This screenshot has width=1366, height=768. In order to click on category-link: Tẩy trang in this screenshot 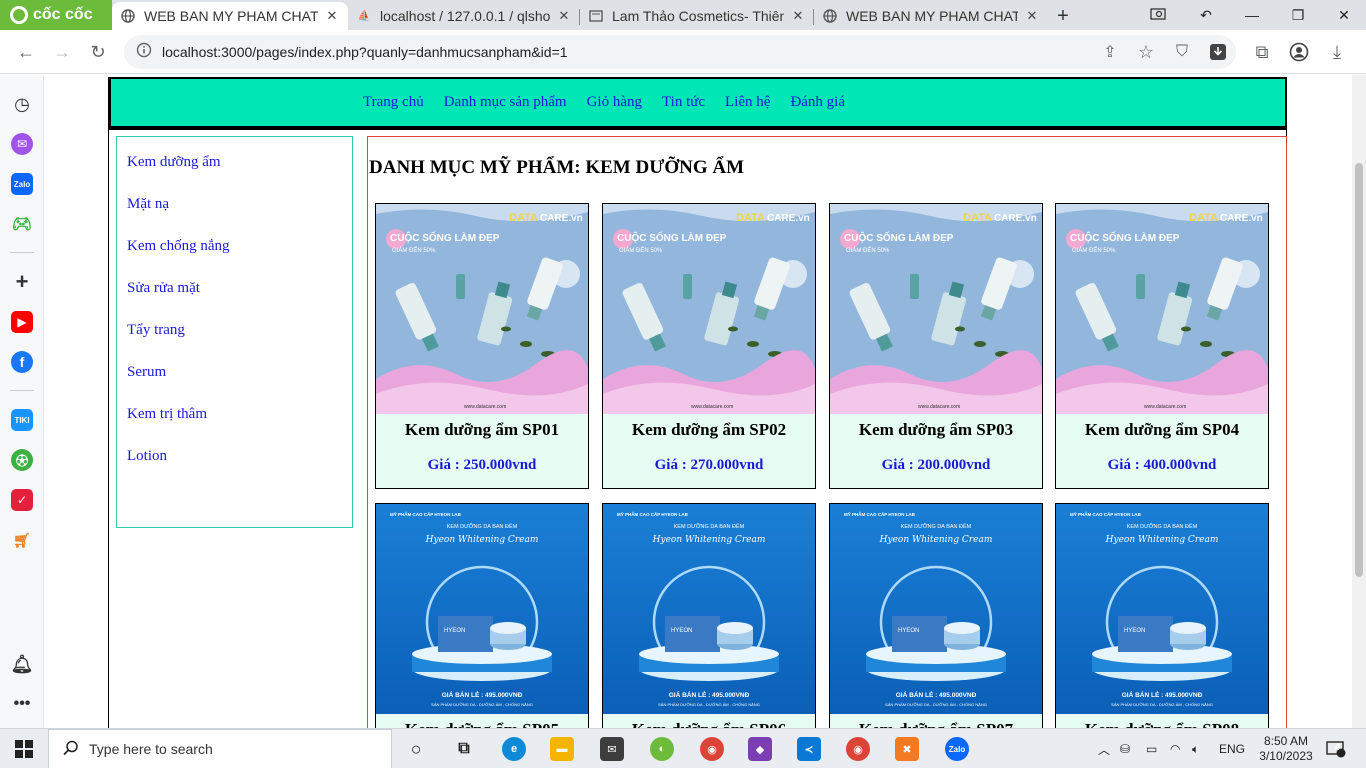, I will do `click(234, 340)`.